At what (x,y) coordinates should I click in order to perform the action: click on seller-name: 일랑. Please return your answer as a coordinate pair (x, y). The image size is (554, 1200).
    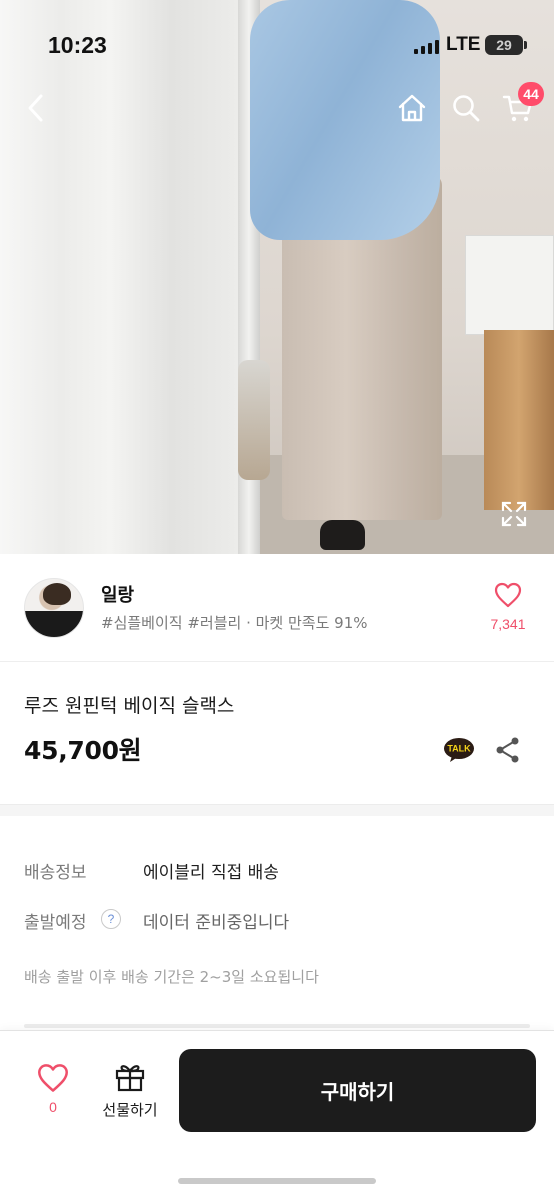
    Looking at the image, I should click on (117, 594).